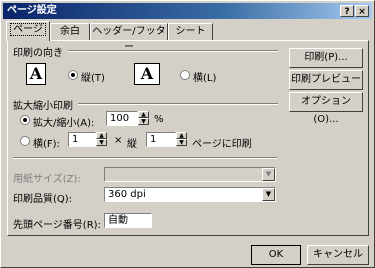 This screenshot has height=268, width=375. What do you see at coordinates (190, 31) in the screenshot?
I see `tab-sheet: シート` at bounding box center [190, 31].